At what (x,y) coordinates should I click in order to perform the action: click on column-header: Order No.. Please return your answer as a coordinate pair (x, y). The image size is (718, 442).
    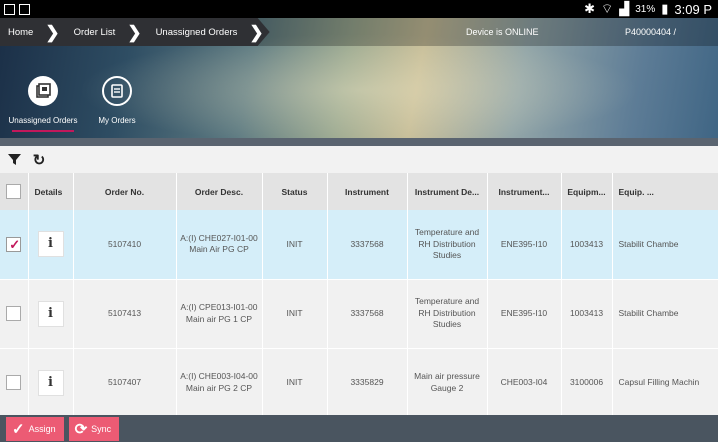
    Looking at the image, I should click on (125, 191).